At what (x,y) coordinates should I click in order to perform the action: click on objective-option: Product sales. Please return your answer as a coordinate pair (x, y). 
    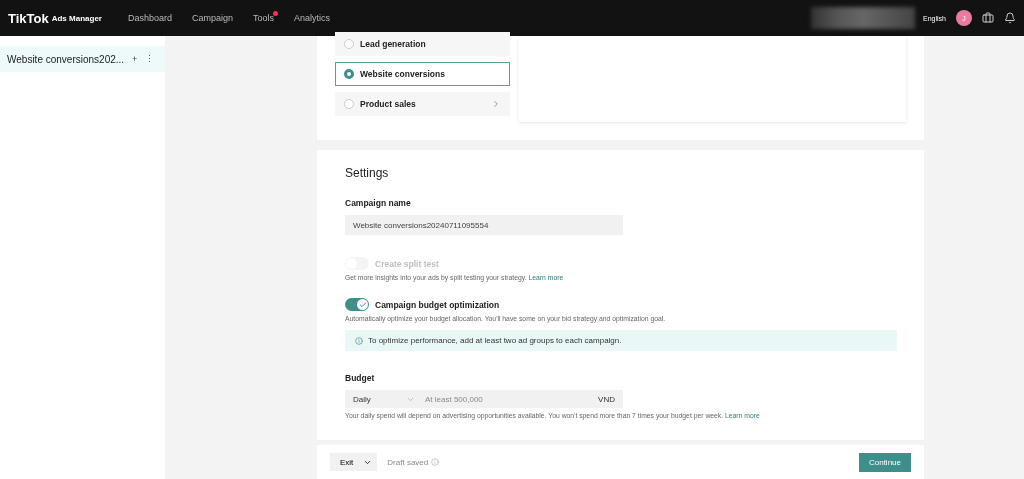
    Looking at the image, I should click on (422, 104).